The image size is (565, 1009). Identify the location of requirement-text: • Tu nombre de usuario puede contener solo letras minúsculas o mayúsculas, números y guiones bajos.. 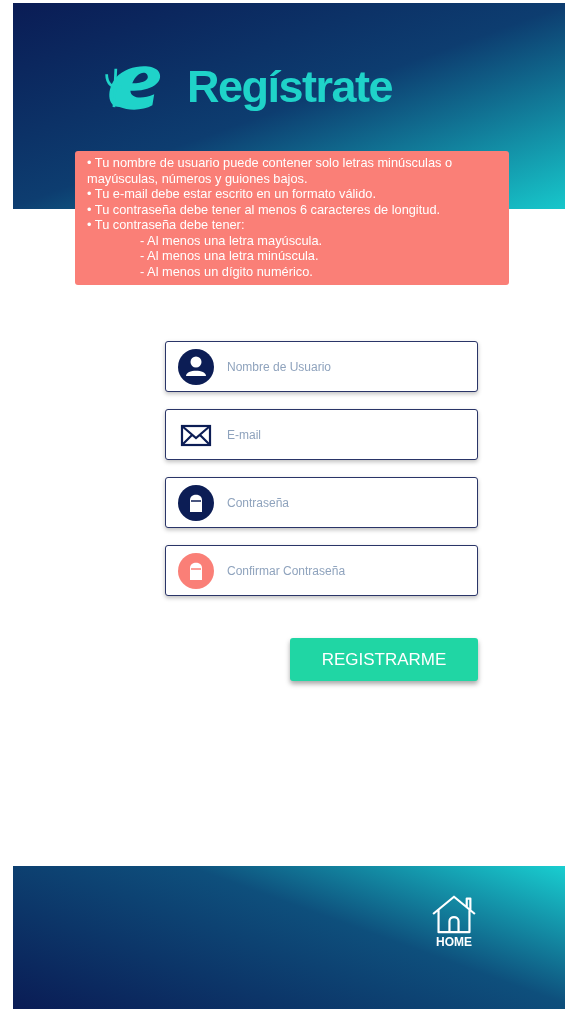
(270, 170).